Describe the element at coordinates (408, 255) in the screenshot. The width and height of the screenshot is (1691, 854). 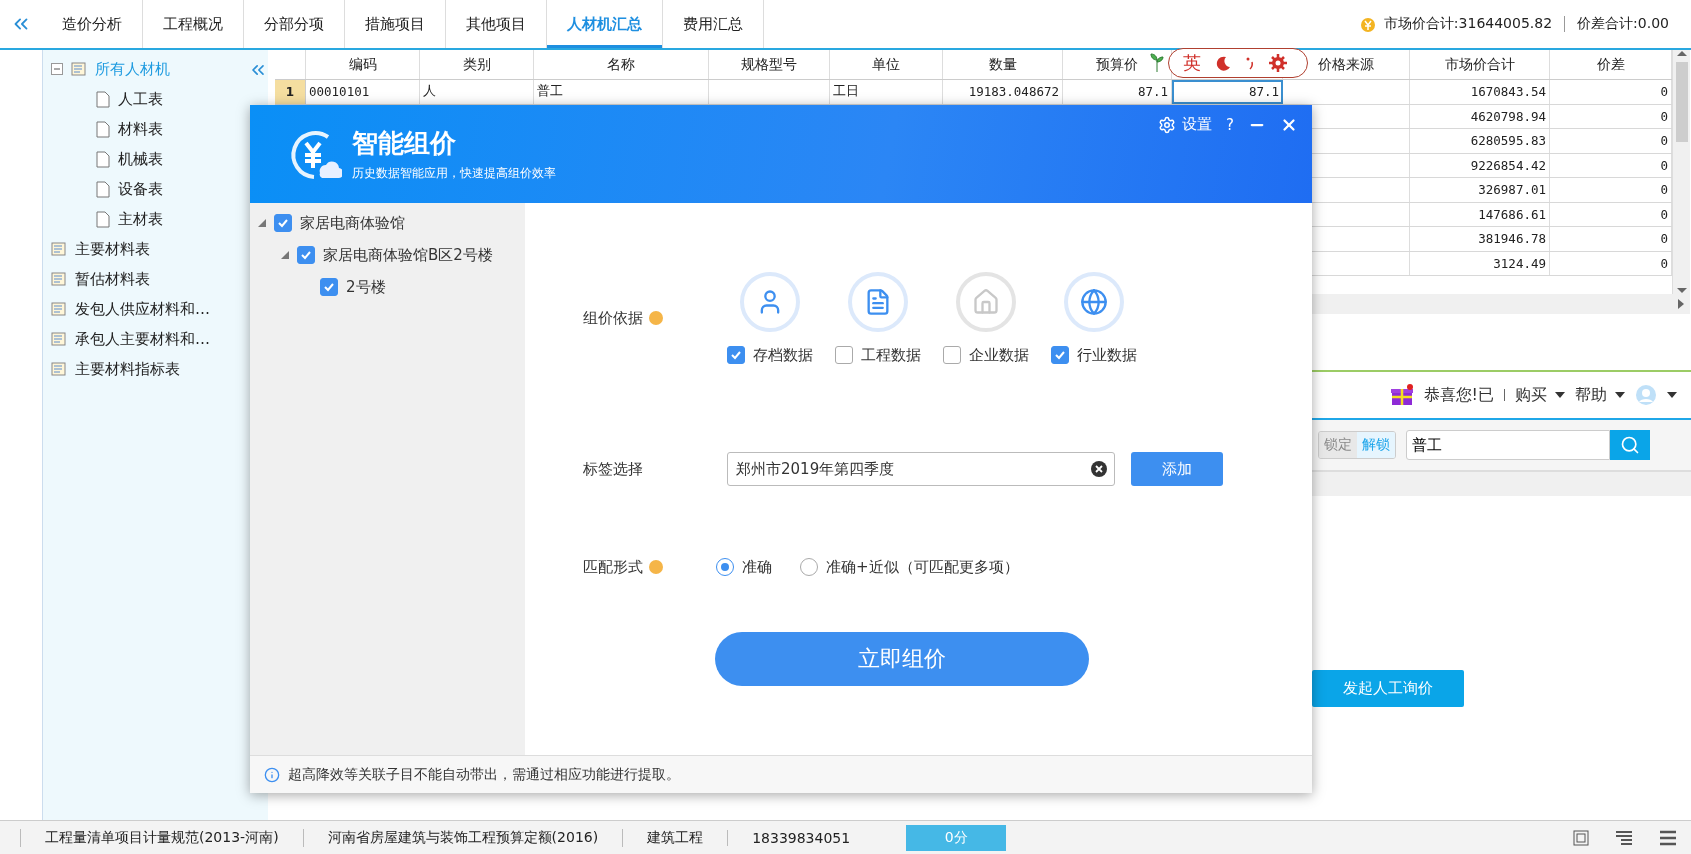
I see `tree-item: 家居电商体验馆B区2号楼` at that location.